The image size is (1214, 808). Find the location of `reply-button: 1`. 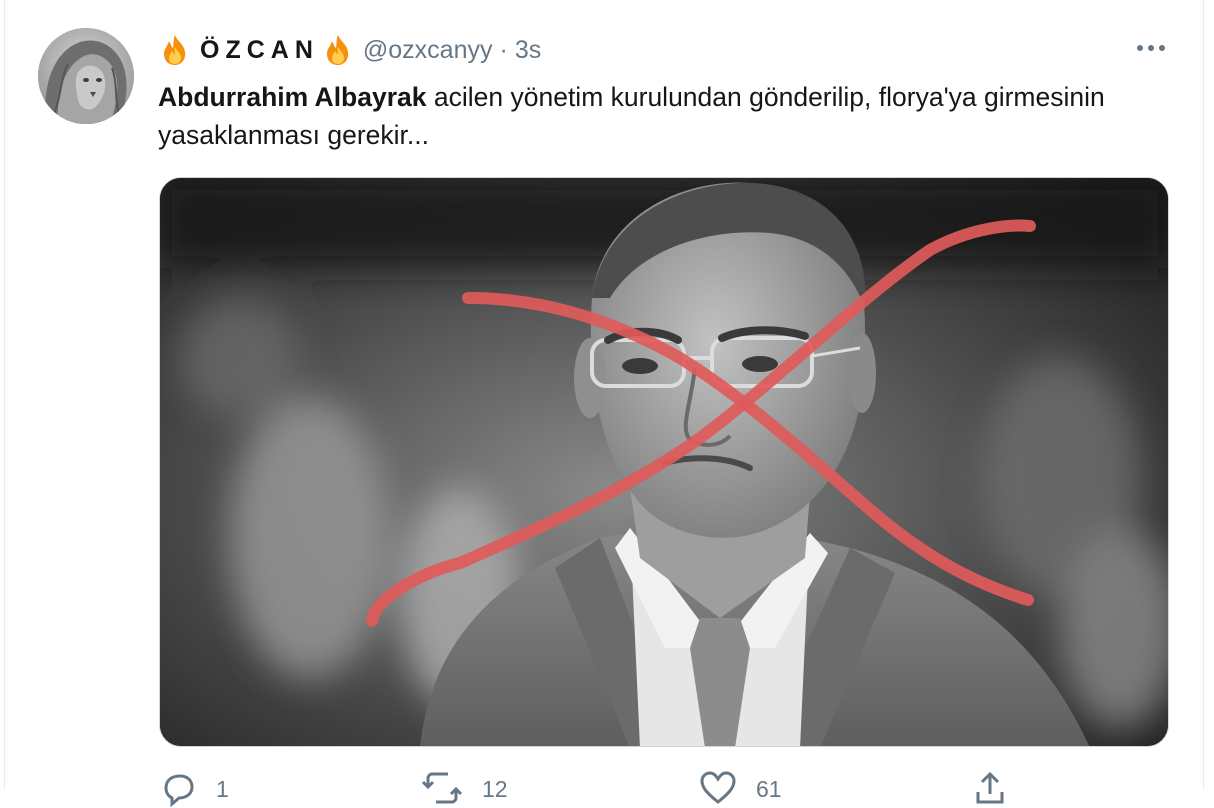

reply-button: 1 is located at coordinates (193, 788).